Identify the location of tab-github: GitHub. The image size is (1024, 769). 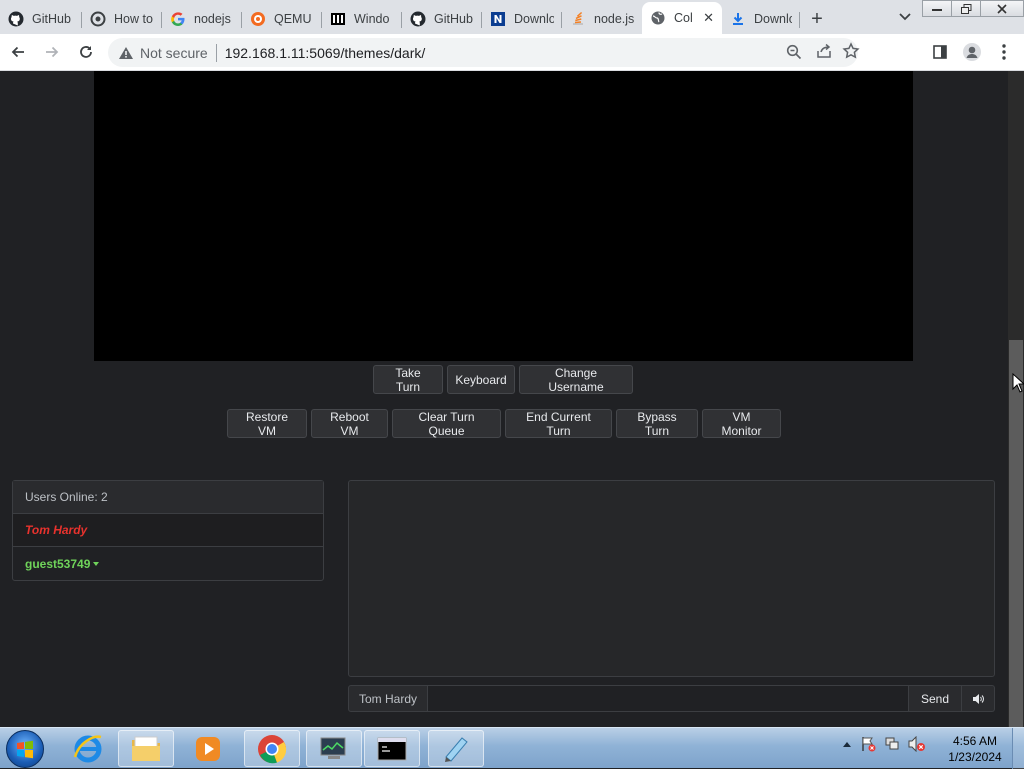
(41, 19).